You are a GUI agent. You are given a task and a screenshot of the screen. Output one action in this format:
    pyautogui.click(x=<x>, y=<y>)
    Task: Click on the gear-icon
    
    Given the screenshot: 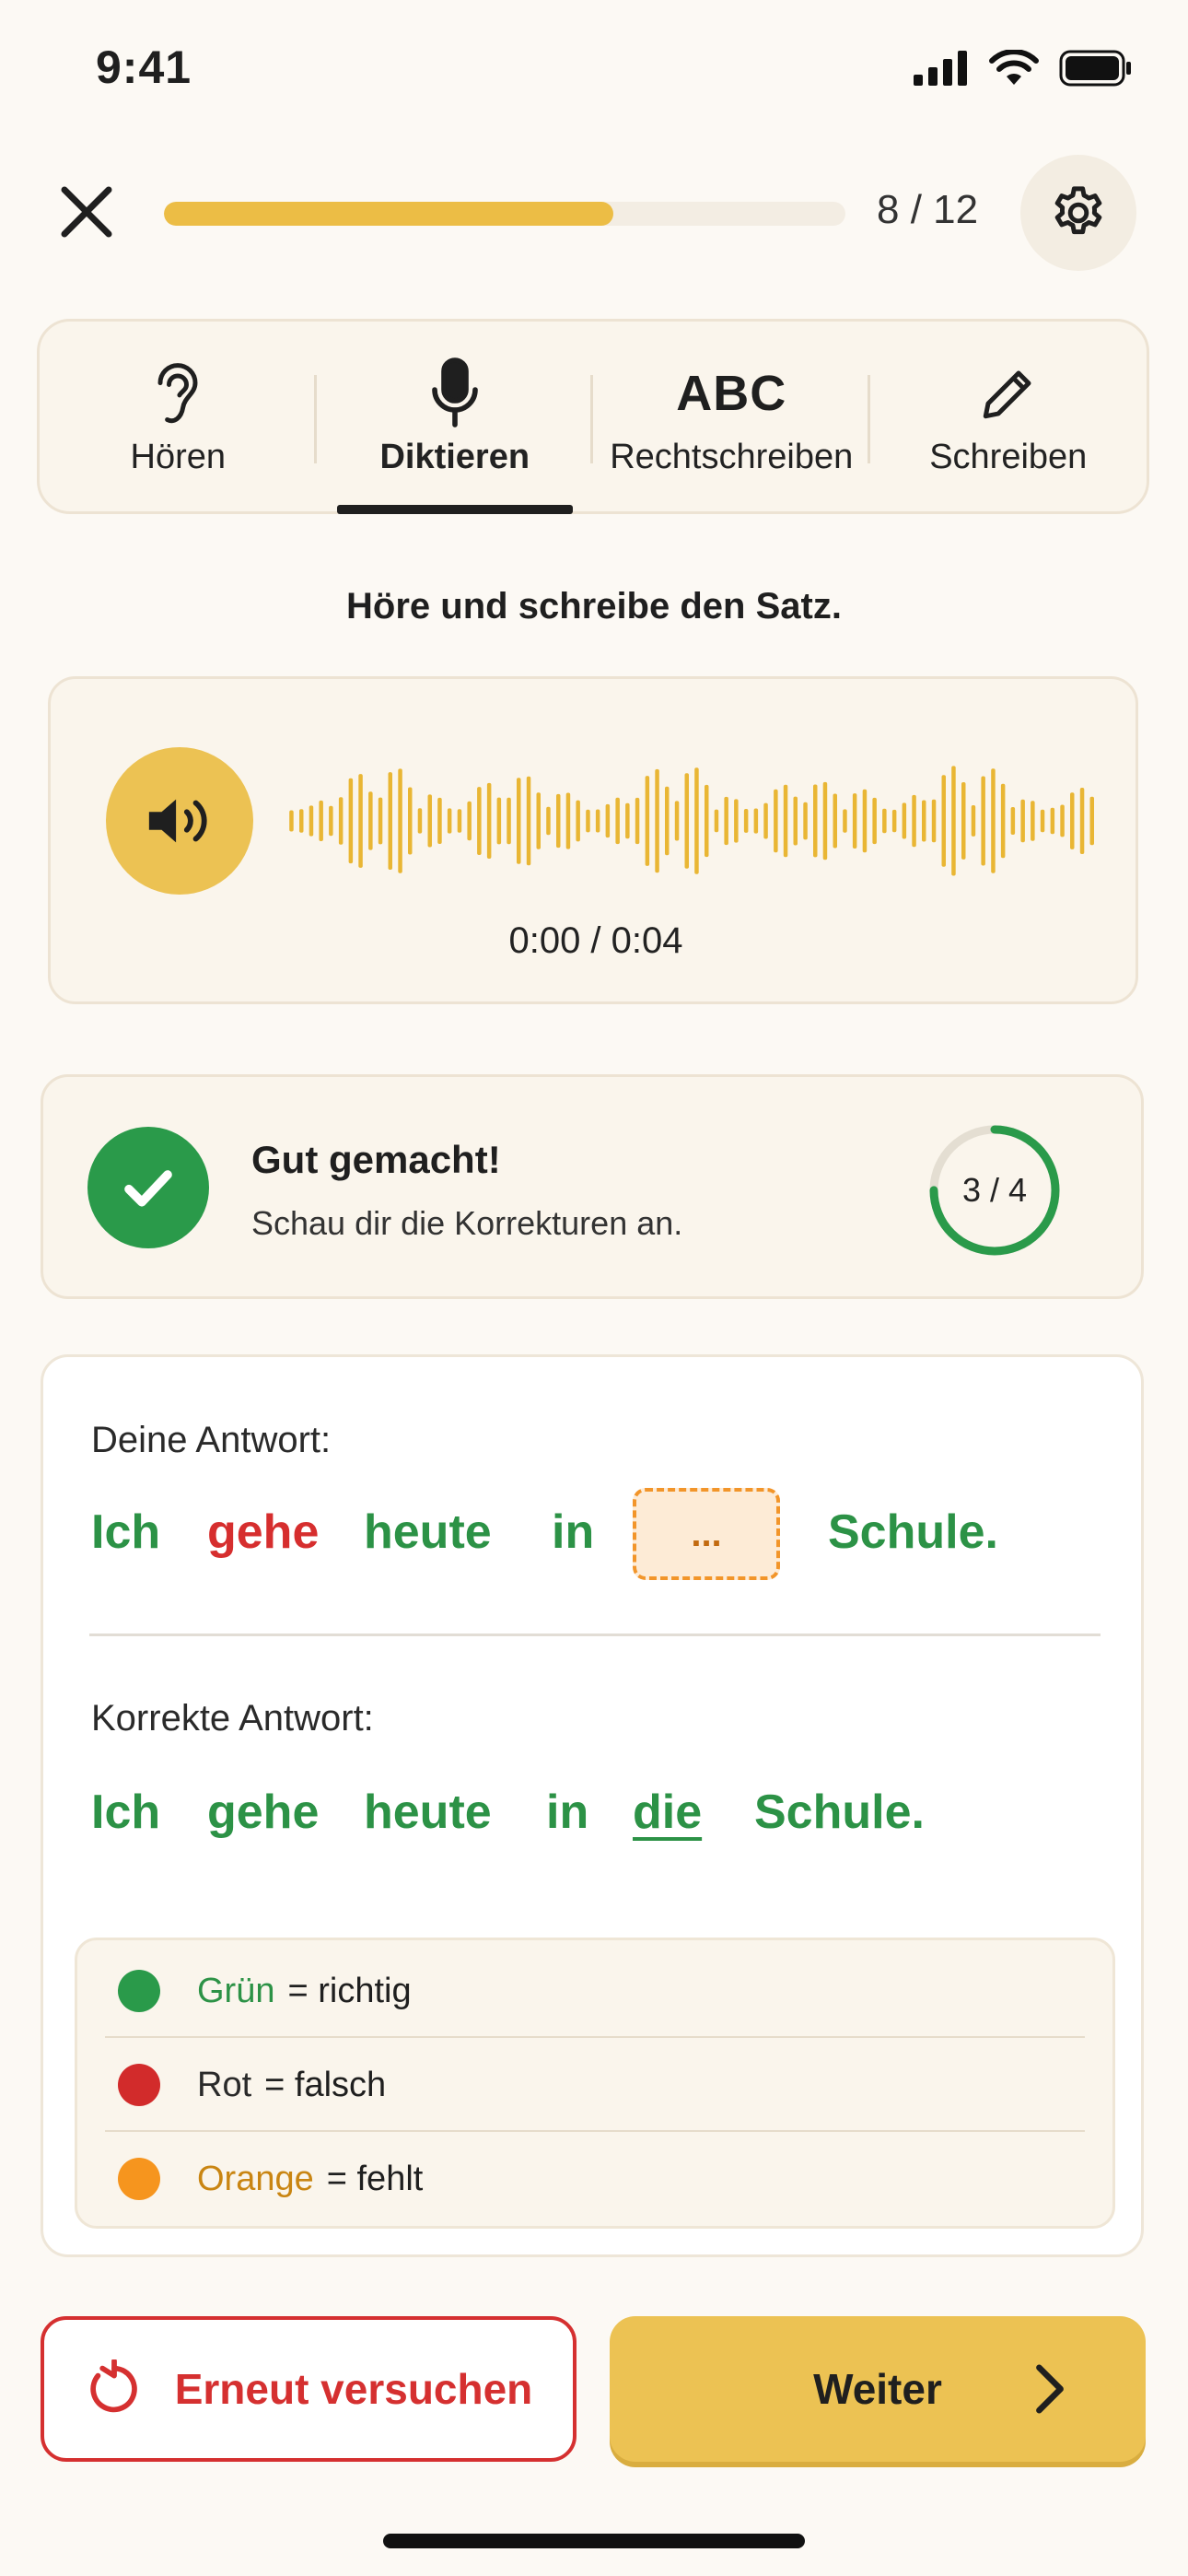 What is the action you would take?
    pyautogui.click(x=1078, y=211)
    